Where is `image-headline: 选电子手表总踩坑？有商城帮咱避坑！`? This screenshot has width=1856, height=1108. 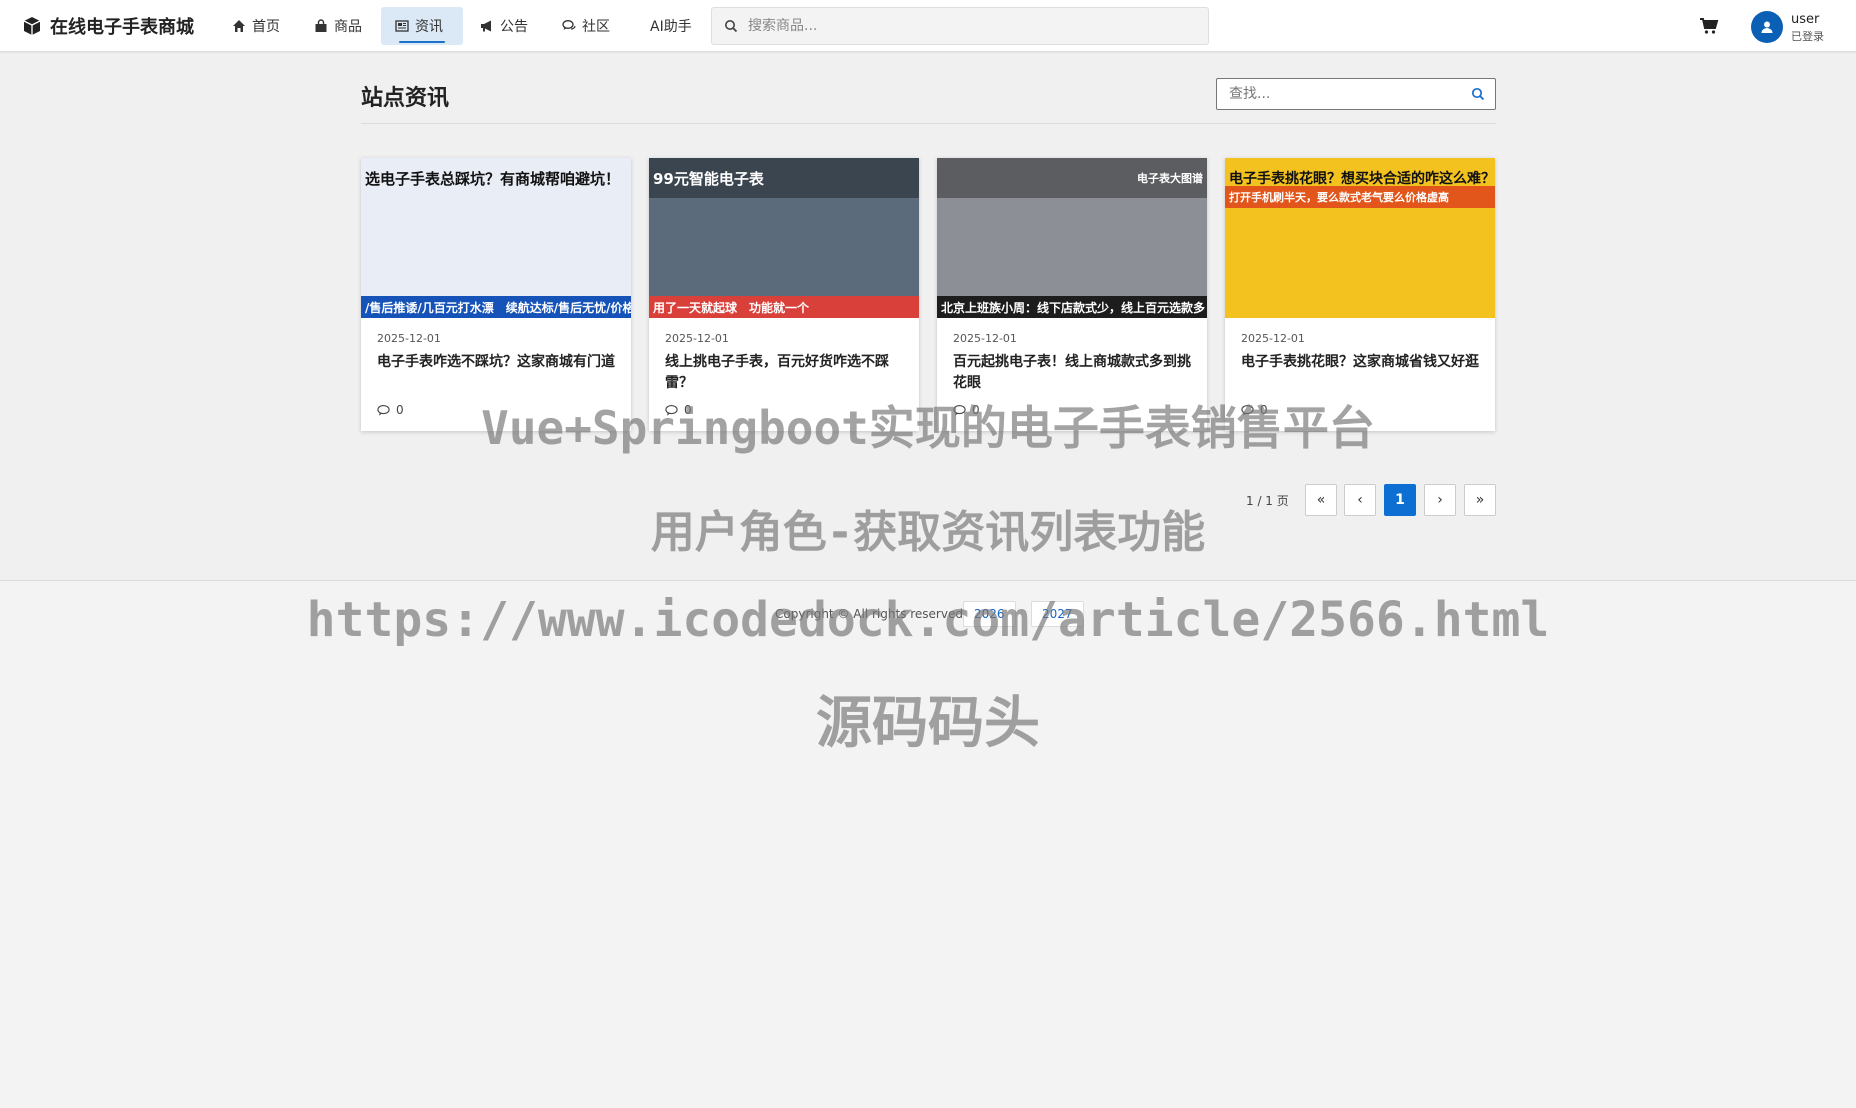 image-headline: 选电子手表总踩坑？有商城帮咱避坑！ is located at coordinates (493, 178).